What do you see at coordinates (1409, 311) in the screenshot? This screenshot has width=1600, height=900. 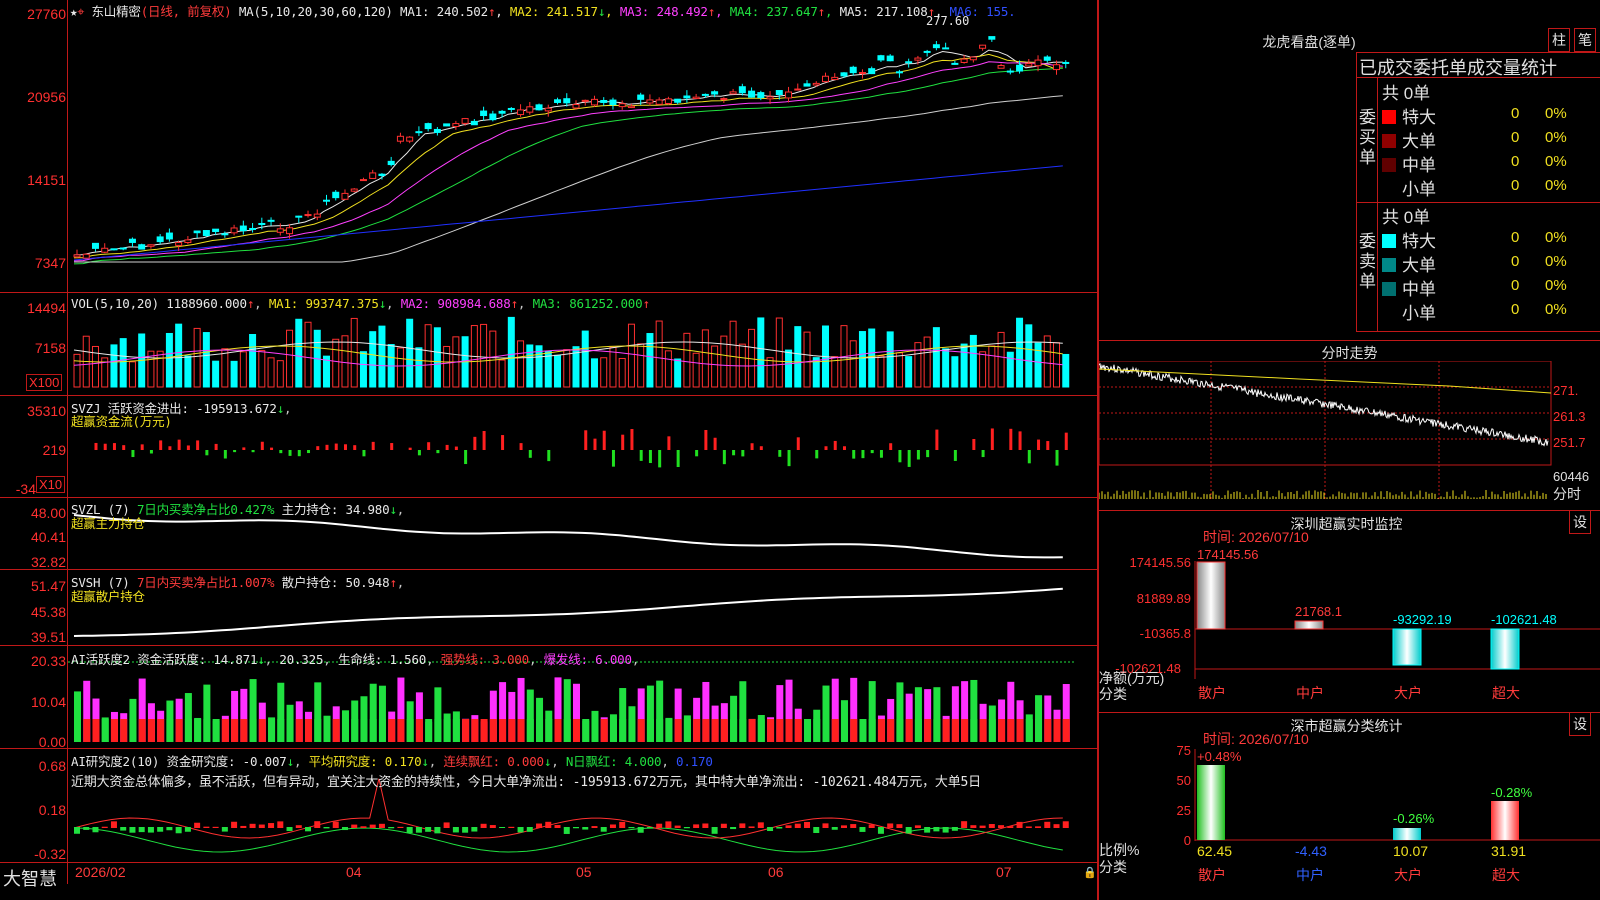 I see `sell-row-s: 小单` at bounding box center [1409, 311].